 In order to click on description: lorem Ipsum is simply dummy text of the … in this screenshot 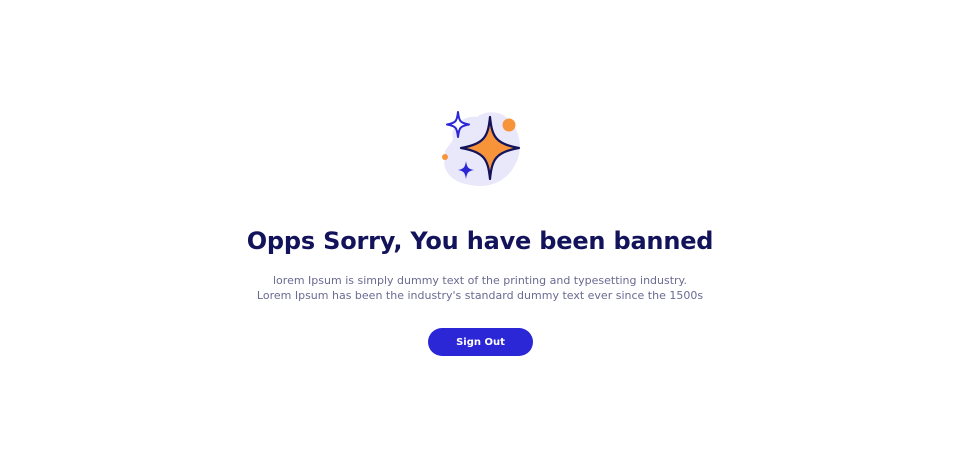, I will do `click(480, 288)`.